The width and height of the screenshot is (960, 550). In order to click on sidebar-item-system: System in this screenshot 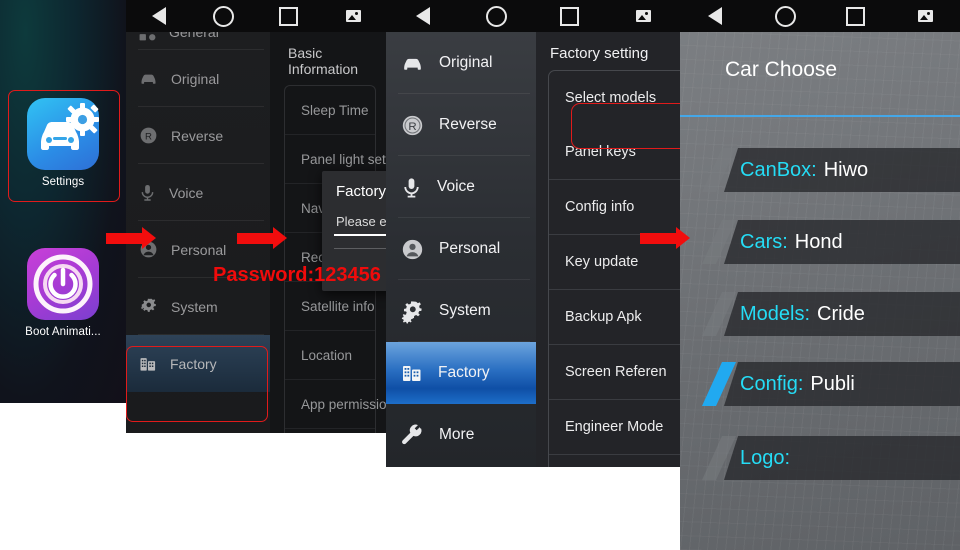, I will do `click(461, 311)`.